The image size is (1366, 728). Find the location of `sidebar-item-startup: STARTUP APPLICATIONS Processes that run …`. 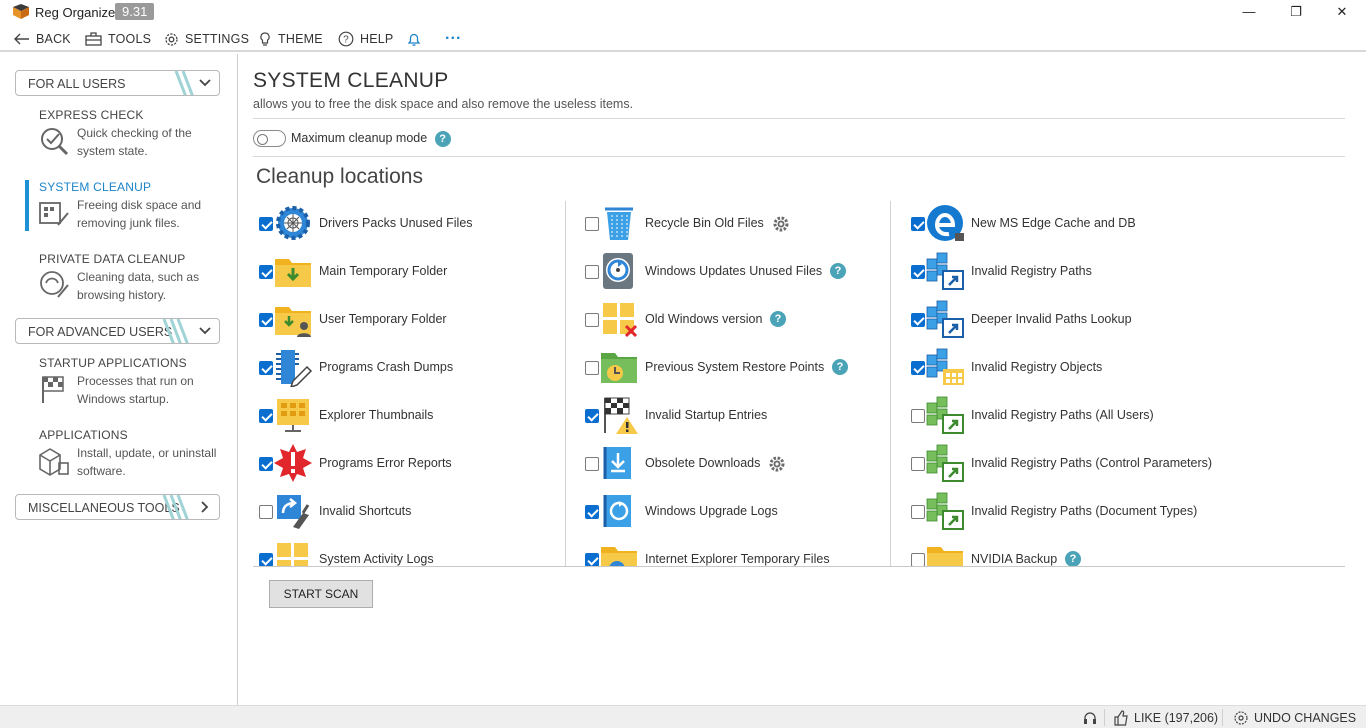

sidebar-item-startup: STARTUP APPLICATIONS Processes that run … is located at coordinates (125, 382).